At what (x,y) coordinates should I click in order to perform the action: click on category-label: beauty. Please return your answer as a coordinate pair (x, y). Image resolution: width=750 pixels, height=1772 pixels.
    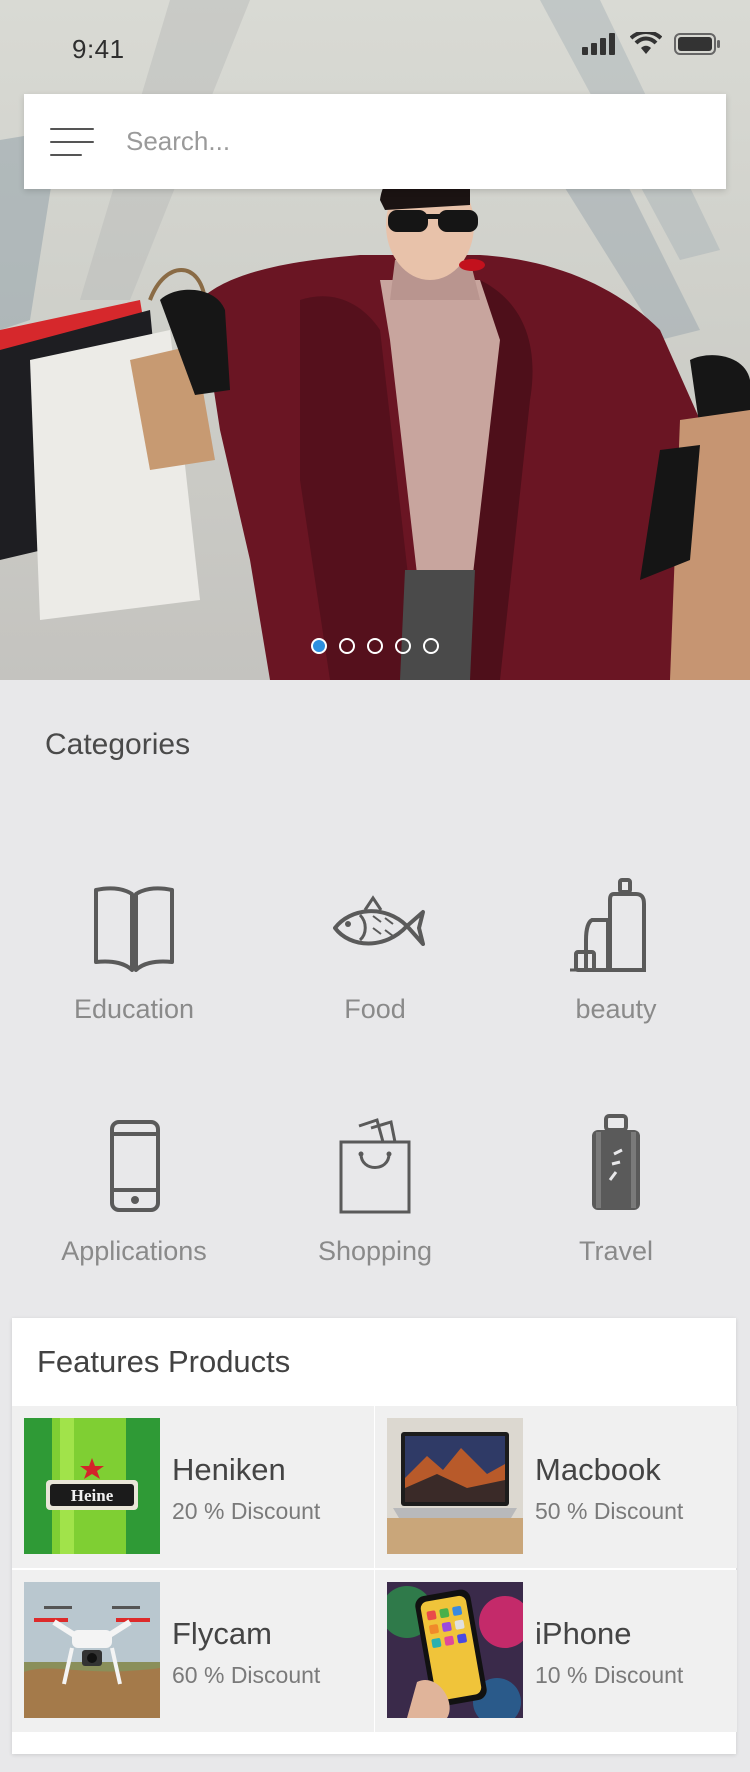
    Looking at the image, I should click on (616, 1009).